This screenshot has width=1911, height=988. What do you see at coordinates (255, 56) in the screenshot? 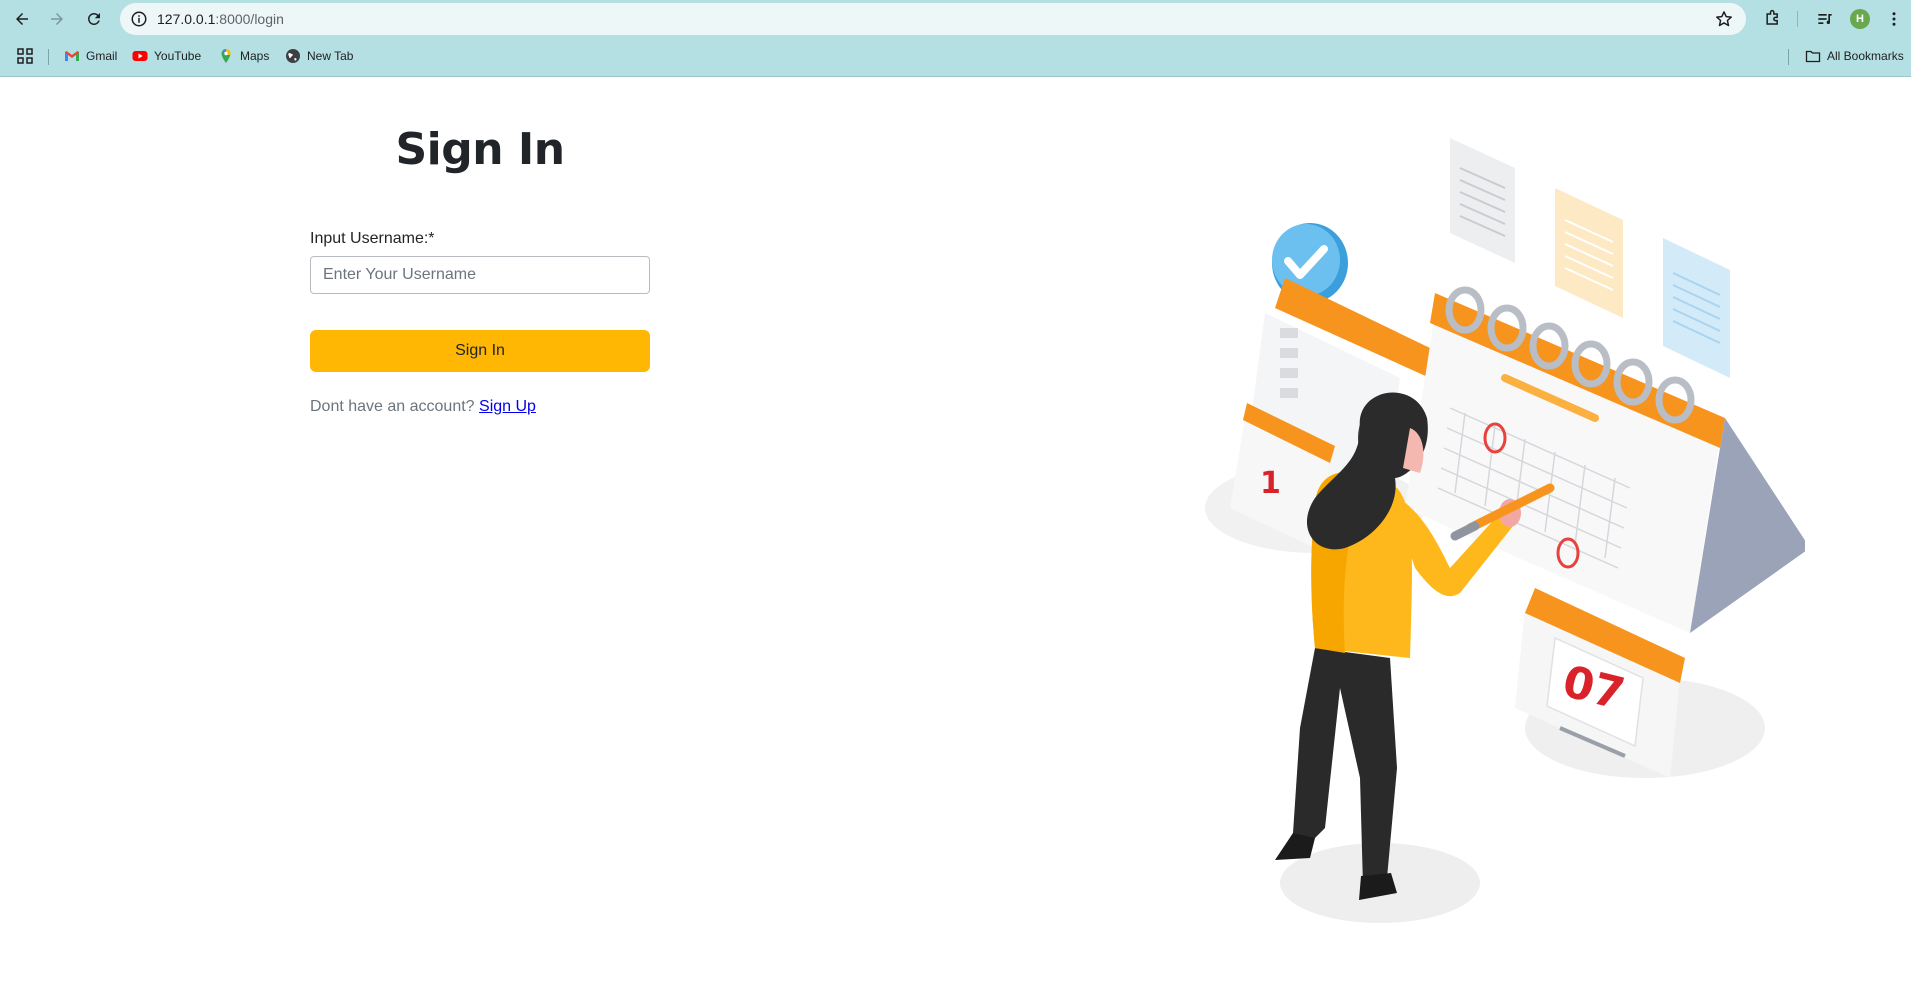
I see `bookmark-label: Maps` at bounding box center [255, 56].